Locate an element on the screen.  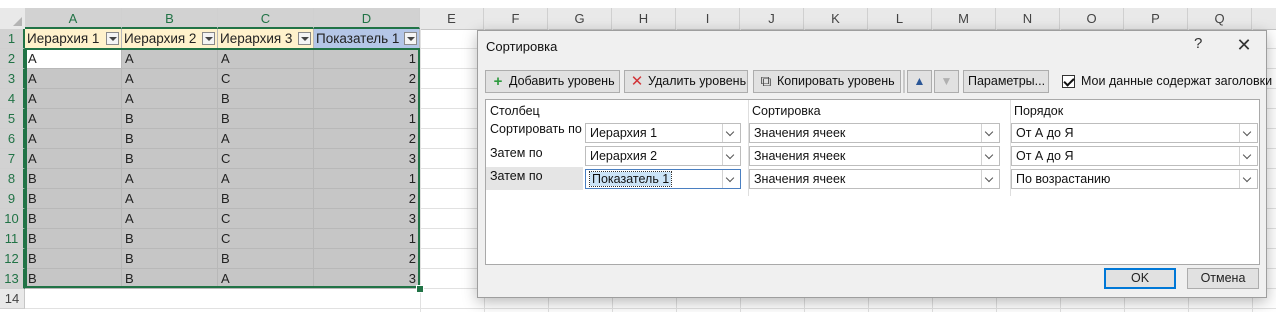
level-2-sort-on-select: Значения ячеек is located at coordinates (874, 156).